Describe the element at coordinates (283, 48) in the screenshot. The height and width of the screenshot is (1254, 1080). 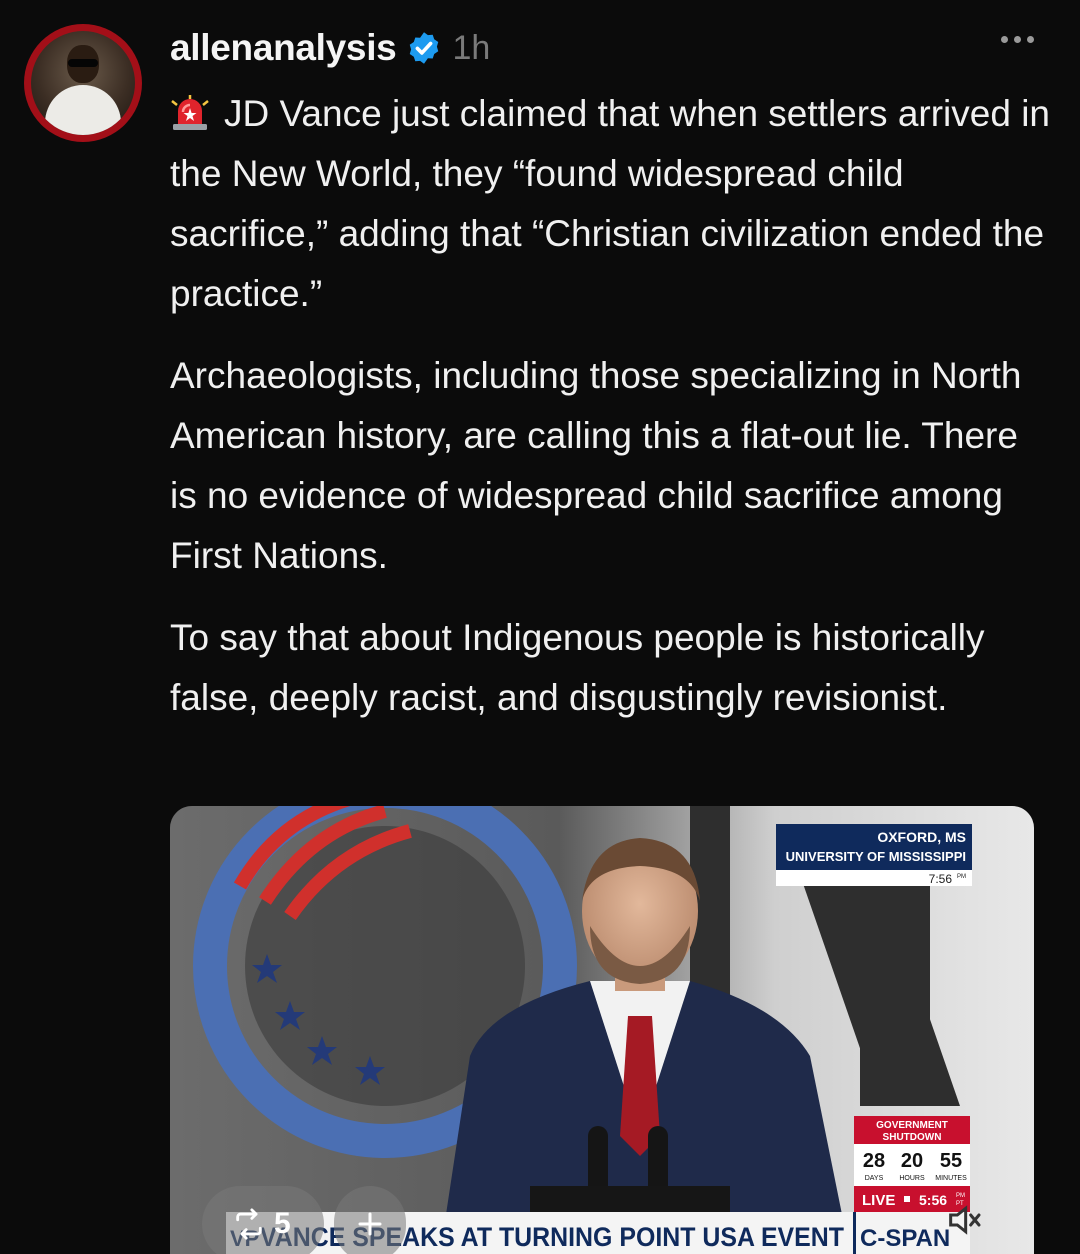
I see `username: allenanalysis` at that location.